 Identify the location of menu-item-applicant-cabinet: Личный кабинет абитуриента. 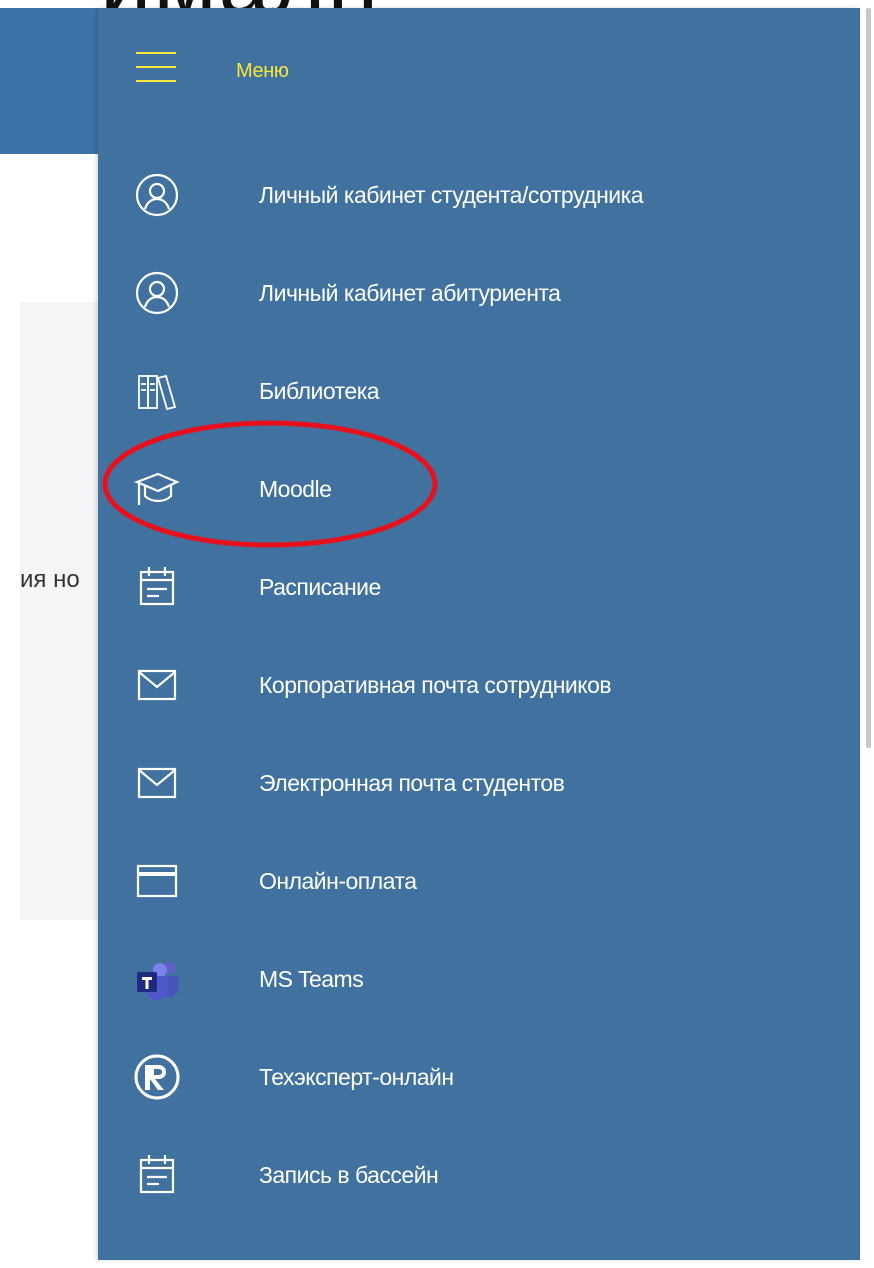
(479, 293).